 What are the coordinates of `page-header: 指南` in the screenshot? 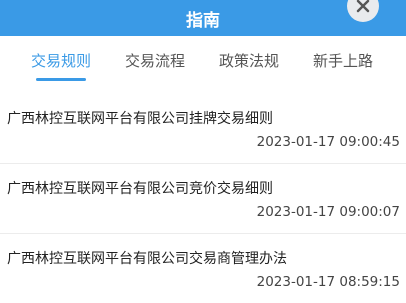 It's located at (203, 18).